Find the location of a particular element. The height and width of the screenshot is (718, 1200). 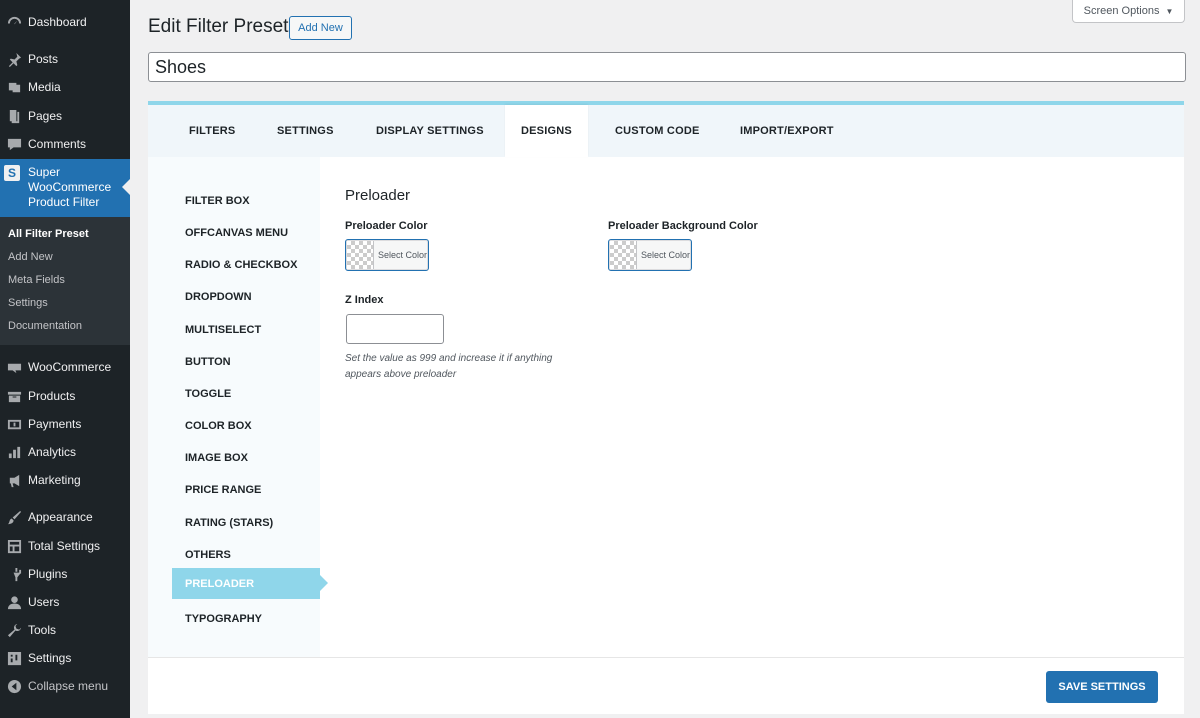

menu-settings: Settings is located at coordinates (65, 658).